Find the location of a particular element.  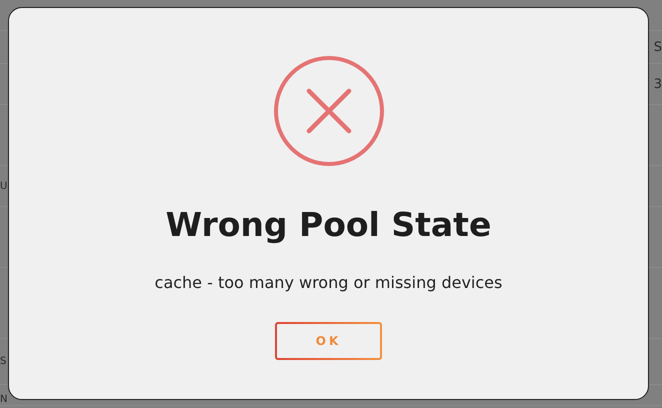

background-text: 3 is located at coordinates (658, 84).